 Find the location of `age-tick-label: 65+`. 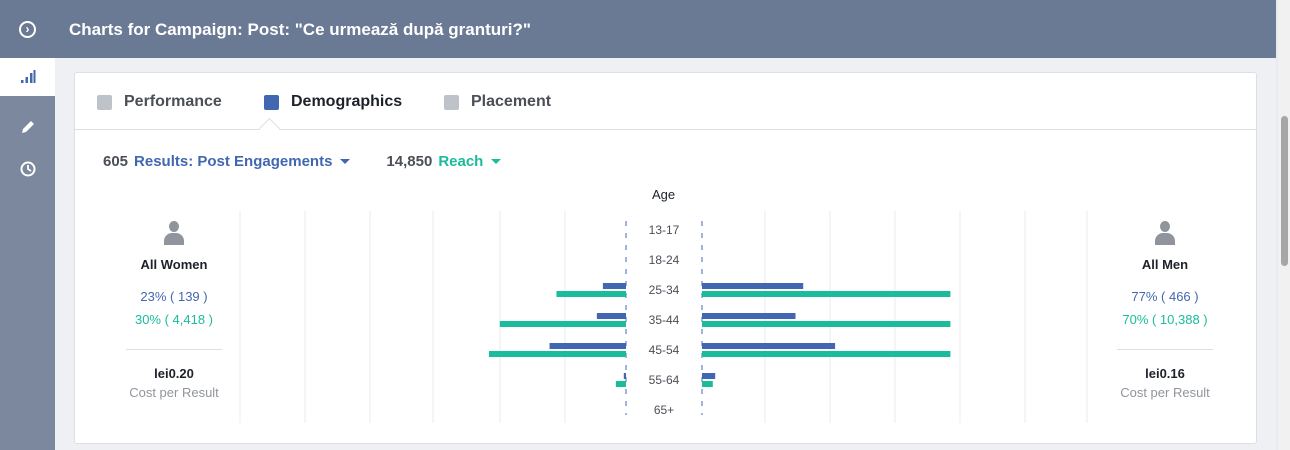

age-tick-label: 65+ is located at coordinates (664, 410).